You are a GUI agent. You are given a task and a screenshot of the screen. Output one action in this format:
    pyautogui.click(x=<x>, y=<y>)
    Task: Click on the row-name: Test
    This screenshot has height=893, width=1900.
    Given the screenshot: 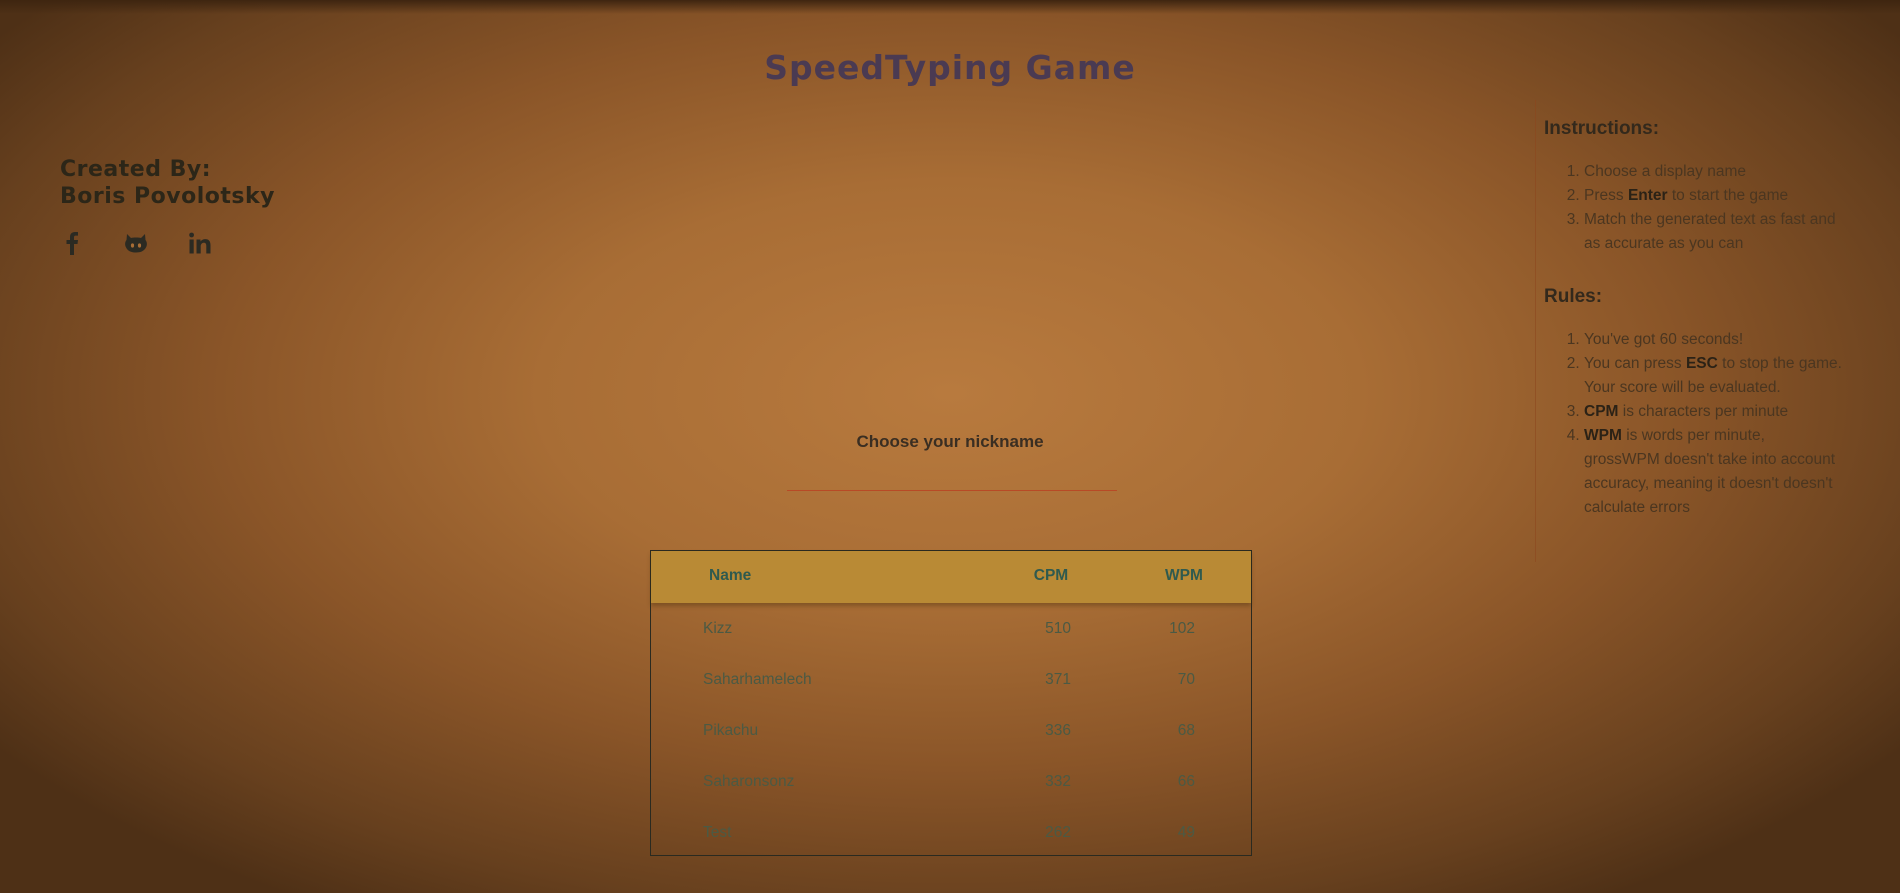 What is the action you would take?
    pyautogui.click(x=717, y=832)
    